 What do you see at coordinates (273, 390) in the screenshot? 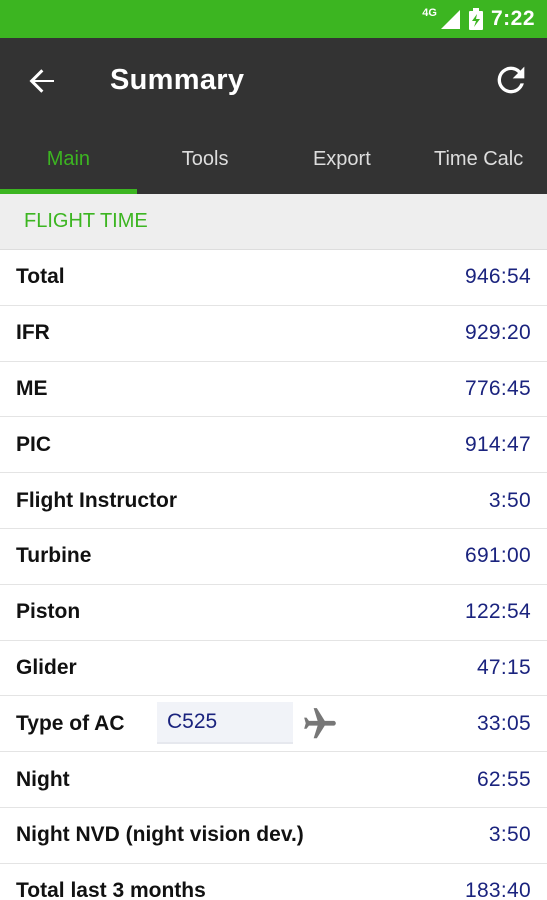
I see `row-me: ME 776:45` at bounding box center [273, 390].